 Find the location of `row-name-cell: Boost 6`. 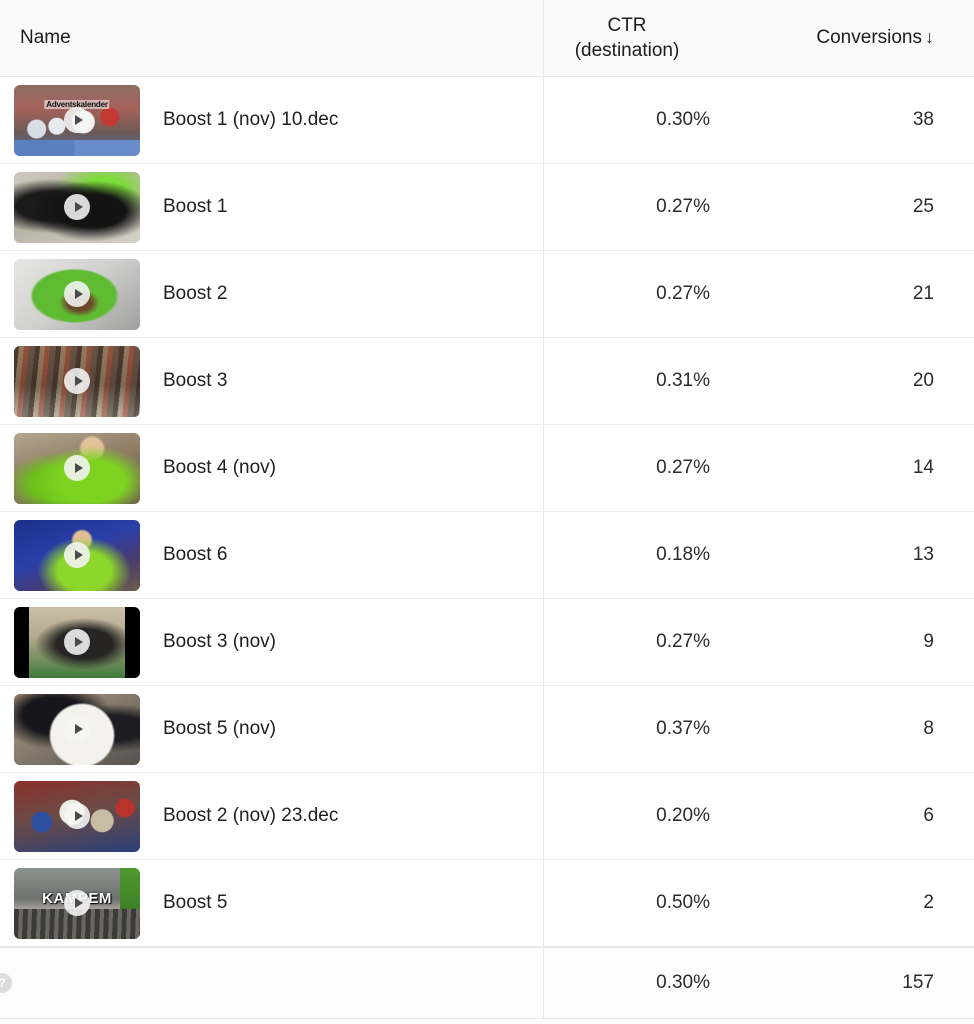

row-name-cell: Boost 6 is located at coordinates (272, 555).